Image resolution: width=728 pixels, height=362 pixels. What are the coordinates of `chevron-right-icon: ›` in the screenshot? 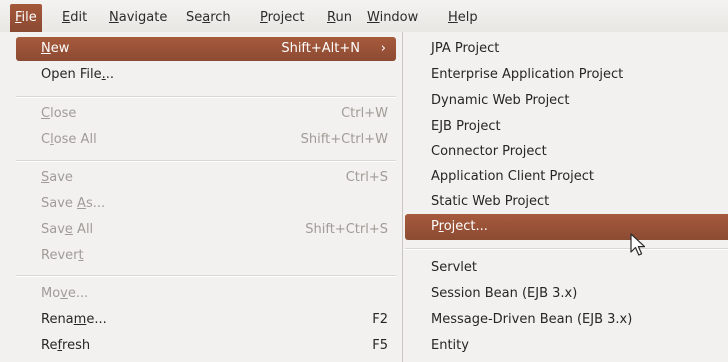 It's located at (383, 48).